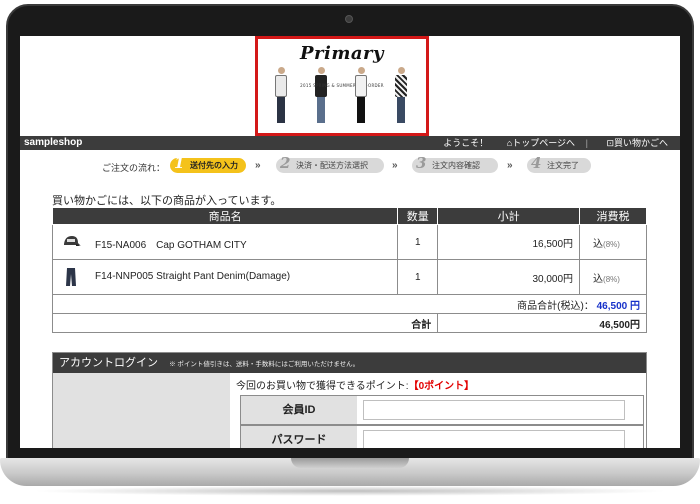 This screenshot has height=504, width=700. What do you see at coordinates (192, 276) in the screenshot?
I see `product-name: F14-NNP005 Straight Pant Denim(Damage)` at bounding box center [192, 276].